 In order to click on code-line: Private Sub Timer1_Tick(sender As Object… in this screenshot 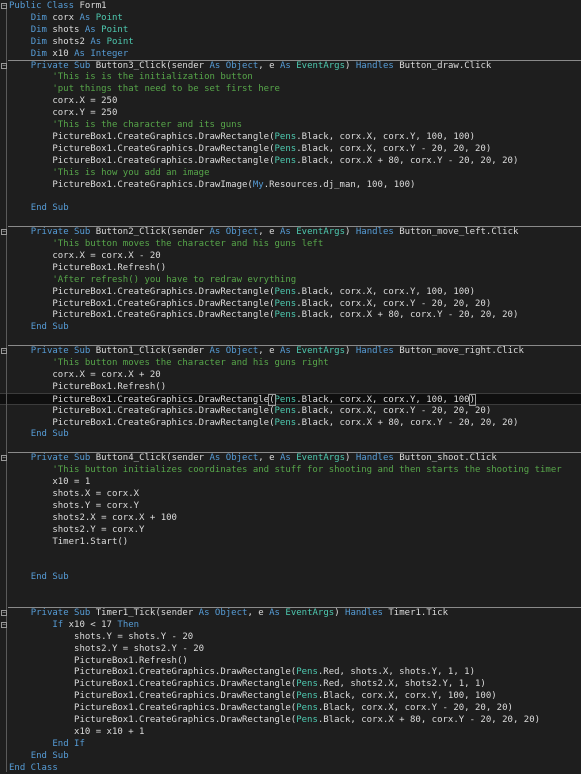, I will do `click(290, 613)`.